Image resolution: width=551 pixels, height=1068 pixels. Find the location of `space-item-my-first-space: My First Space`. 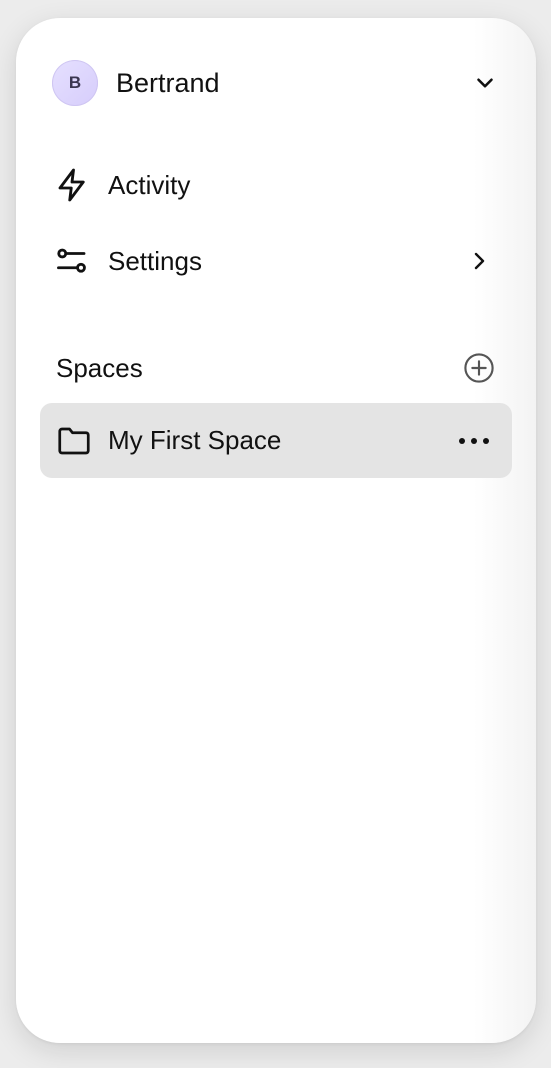

space-item-my-first-space: My First Space is located at coordinates (276, 440).